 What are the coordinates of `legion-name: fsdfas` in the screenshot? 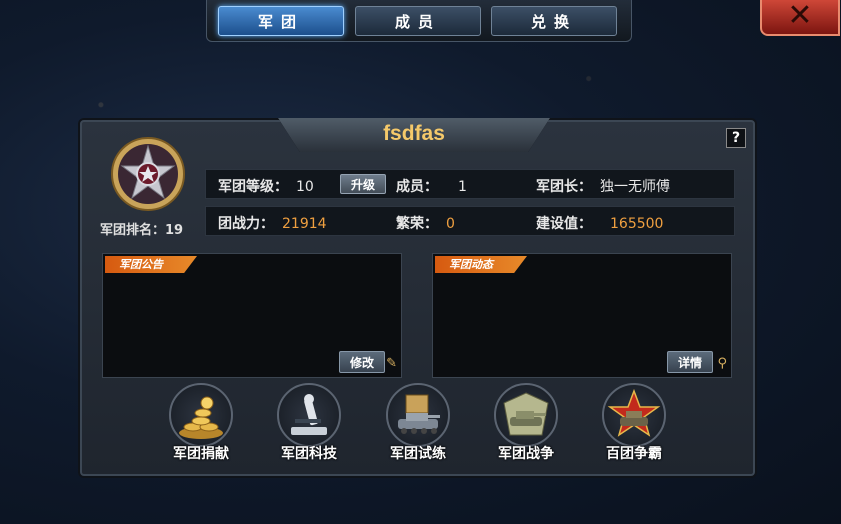 It's located at (414, 133).